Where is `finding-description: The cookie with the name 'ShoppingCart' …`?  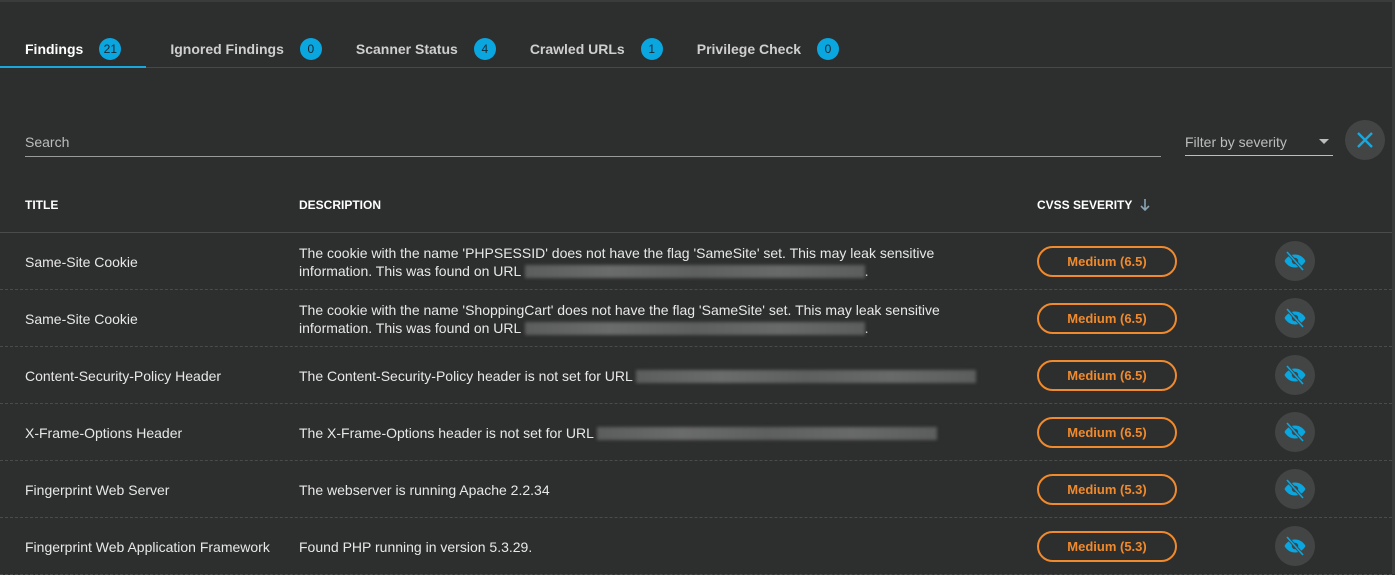
finding-description: The cookie with the name 'ShoppingCart' … is located at coordinates (649, 318).